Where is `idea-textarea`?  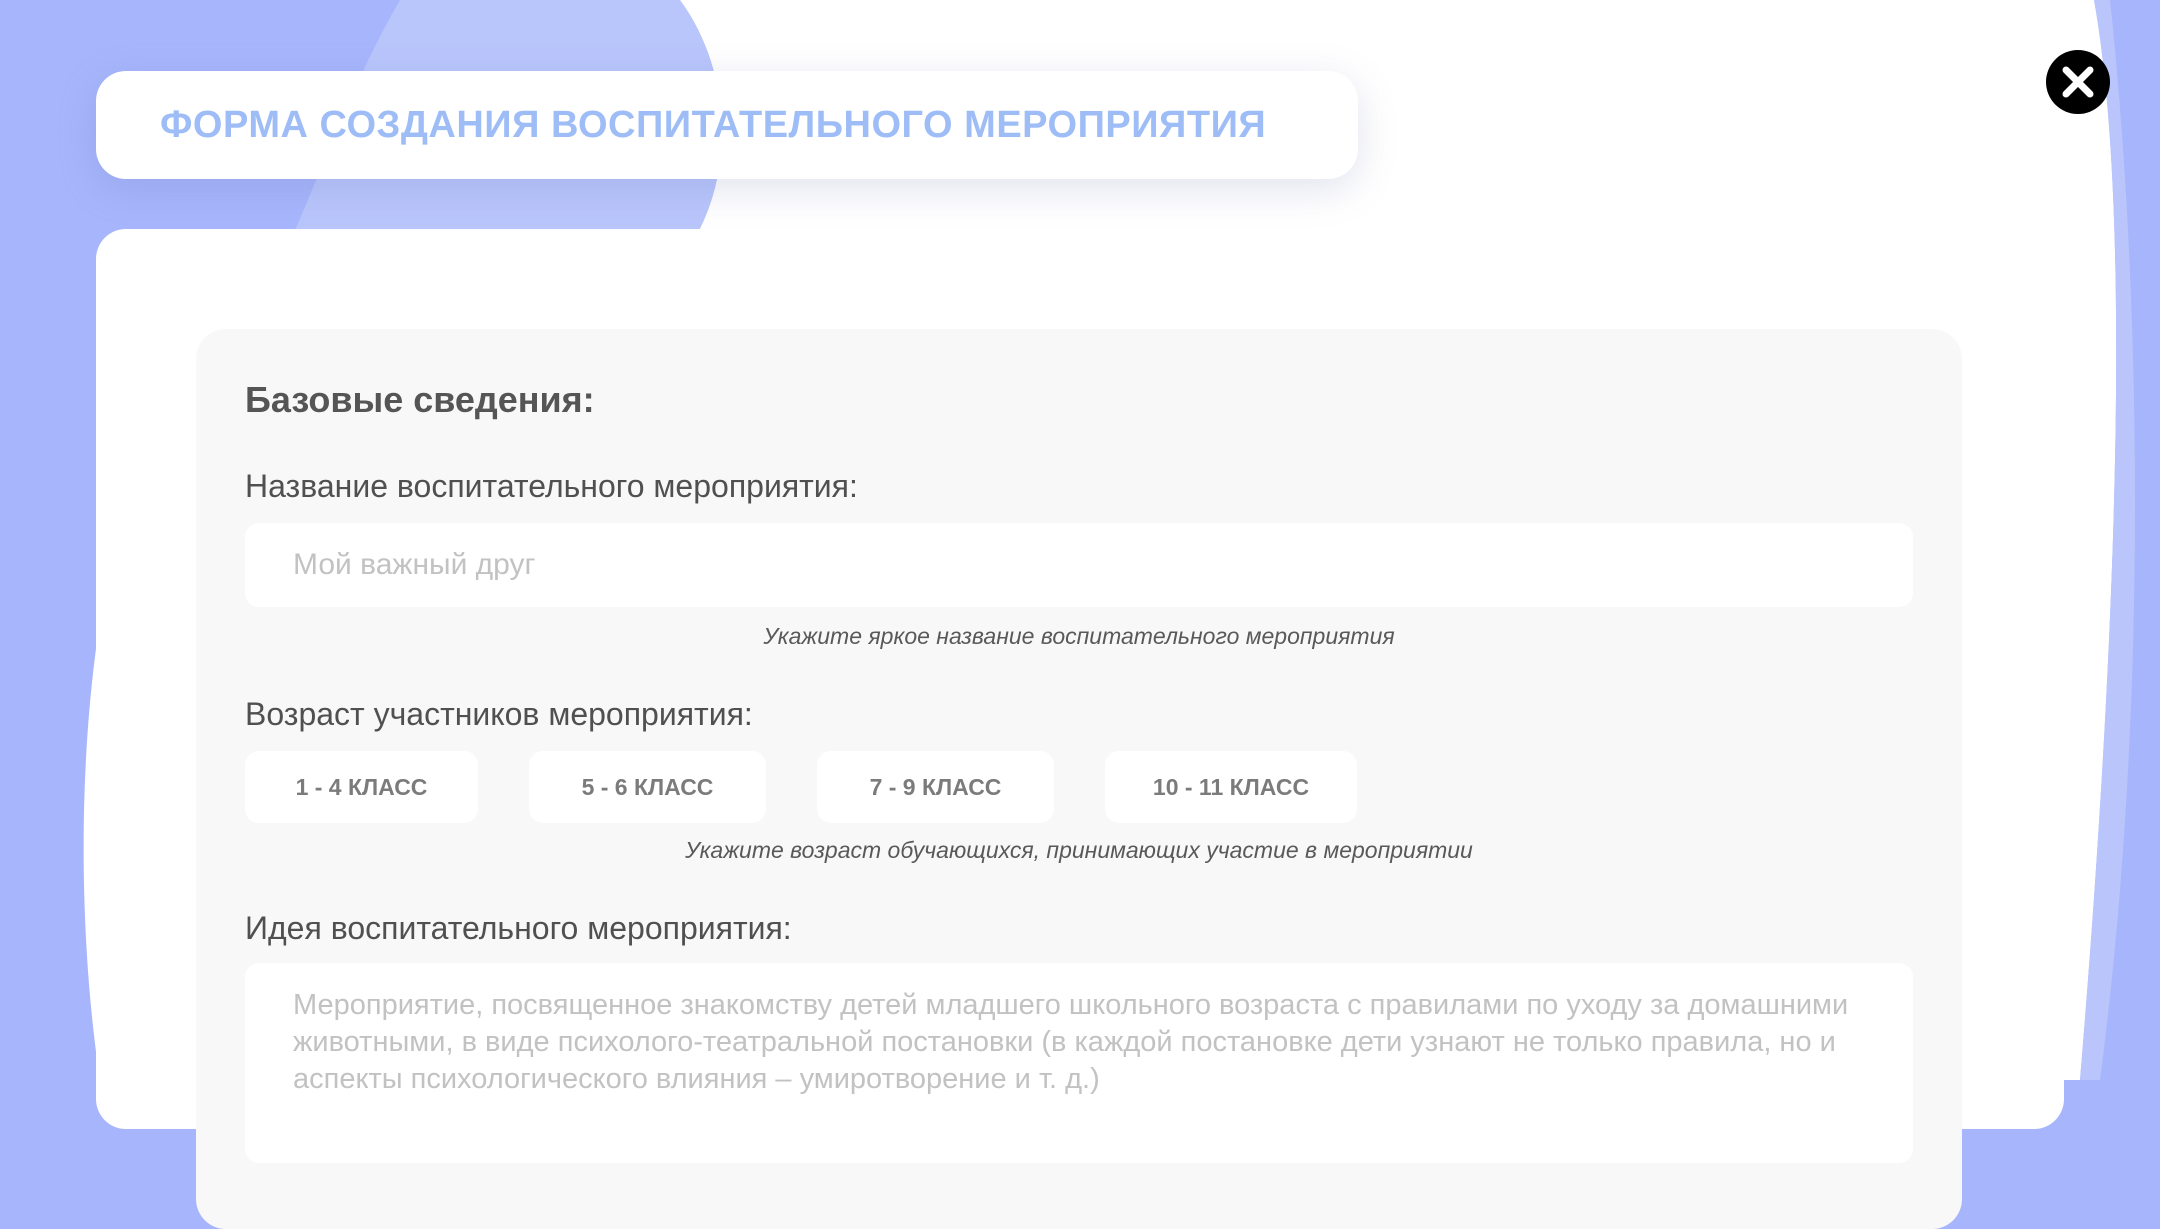
idea-textarea is located at coordinates (1079, 1063).